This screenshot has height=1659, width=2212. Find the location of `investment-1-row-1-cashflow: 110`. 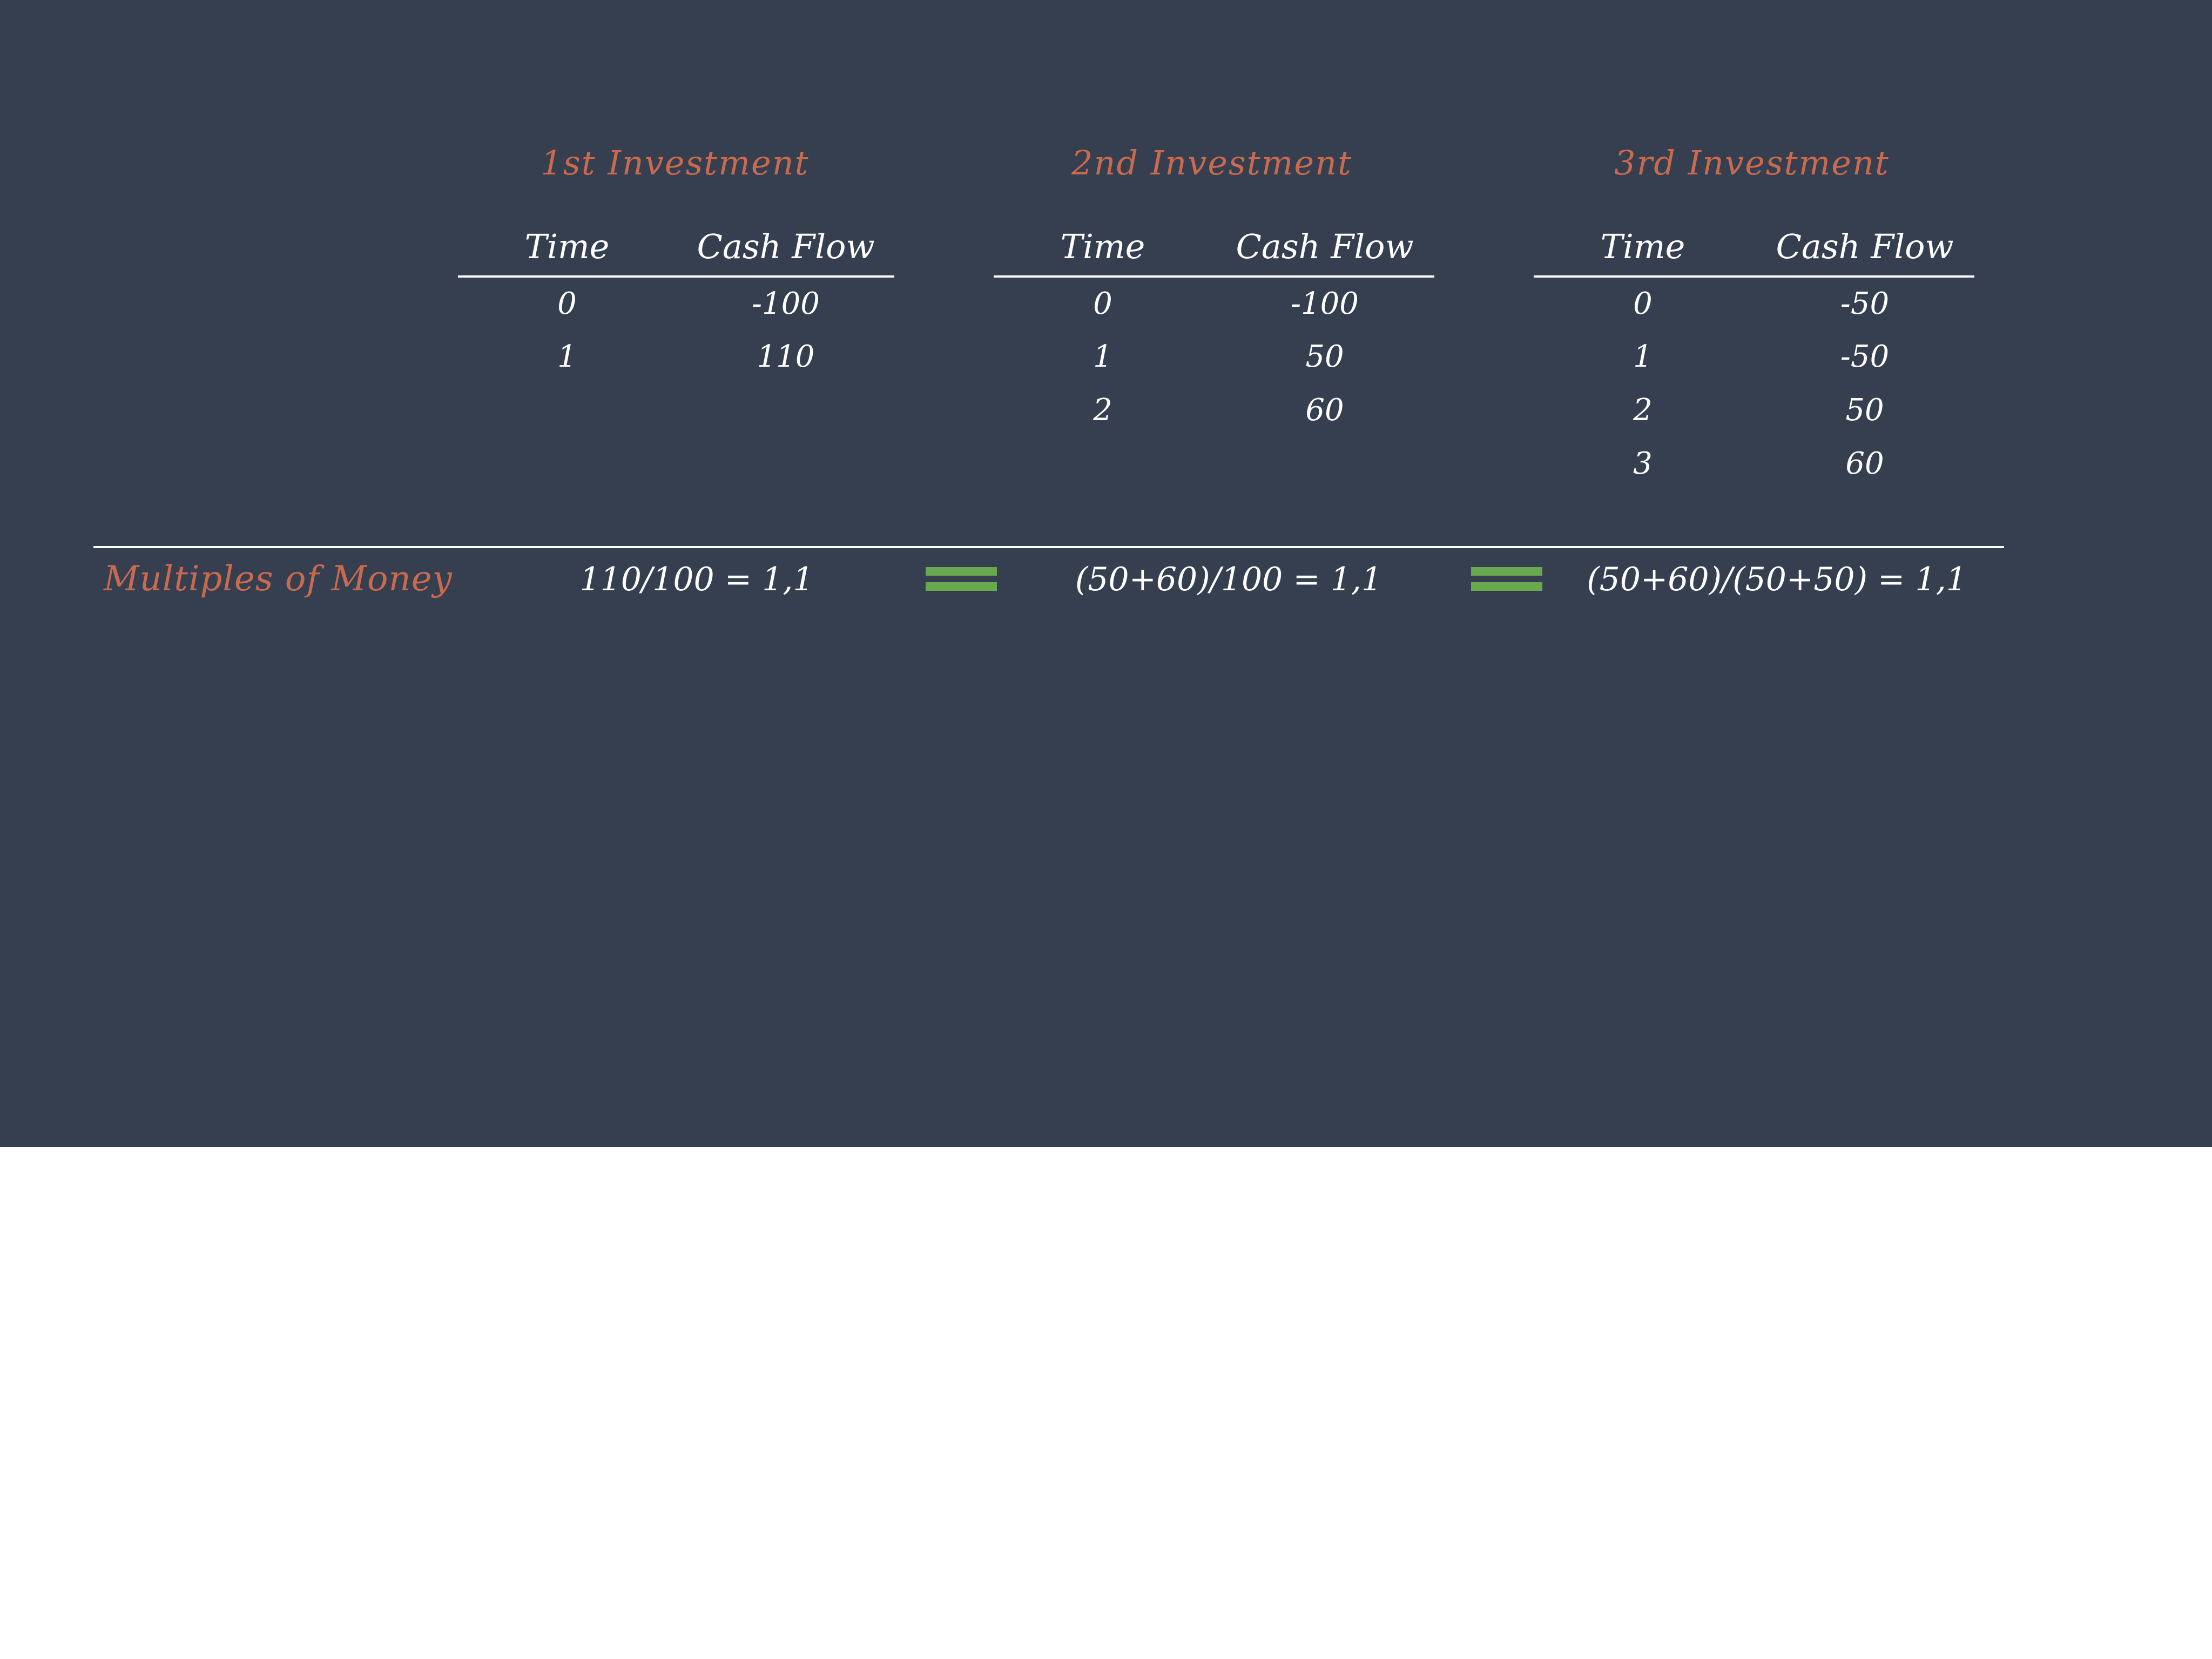

investment-1-row-1-cashflow: 110 is located at coordinates (786, 356).